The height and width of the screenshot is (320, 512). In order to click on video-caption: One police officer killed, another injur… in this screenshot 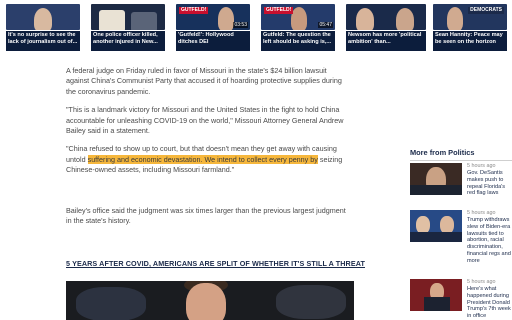, I will do `click(128, 41)`.